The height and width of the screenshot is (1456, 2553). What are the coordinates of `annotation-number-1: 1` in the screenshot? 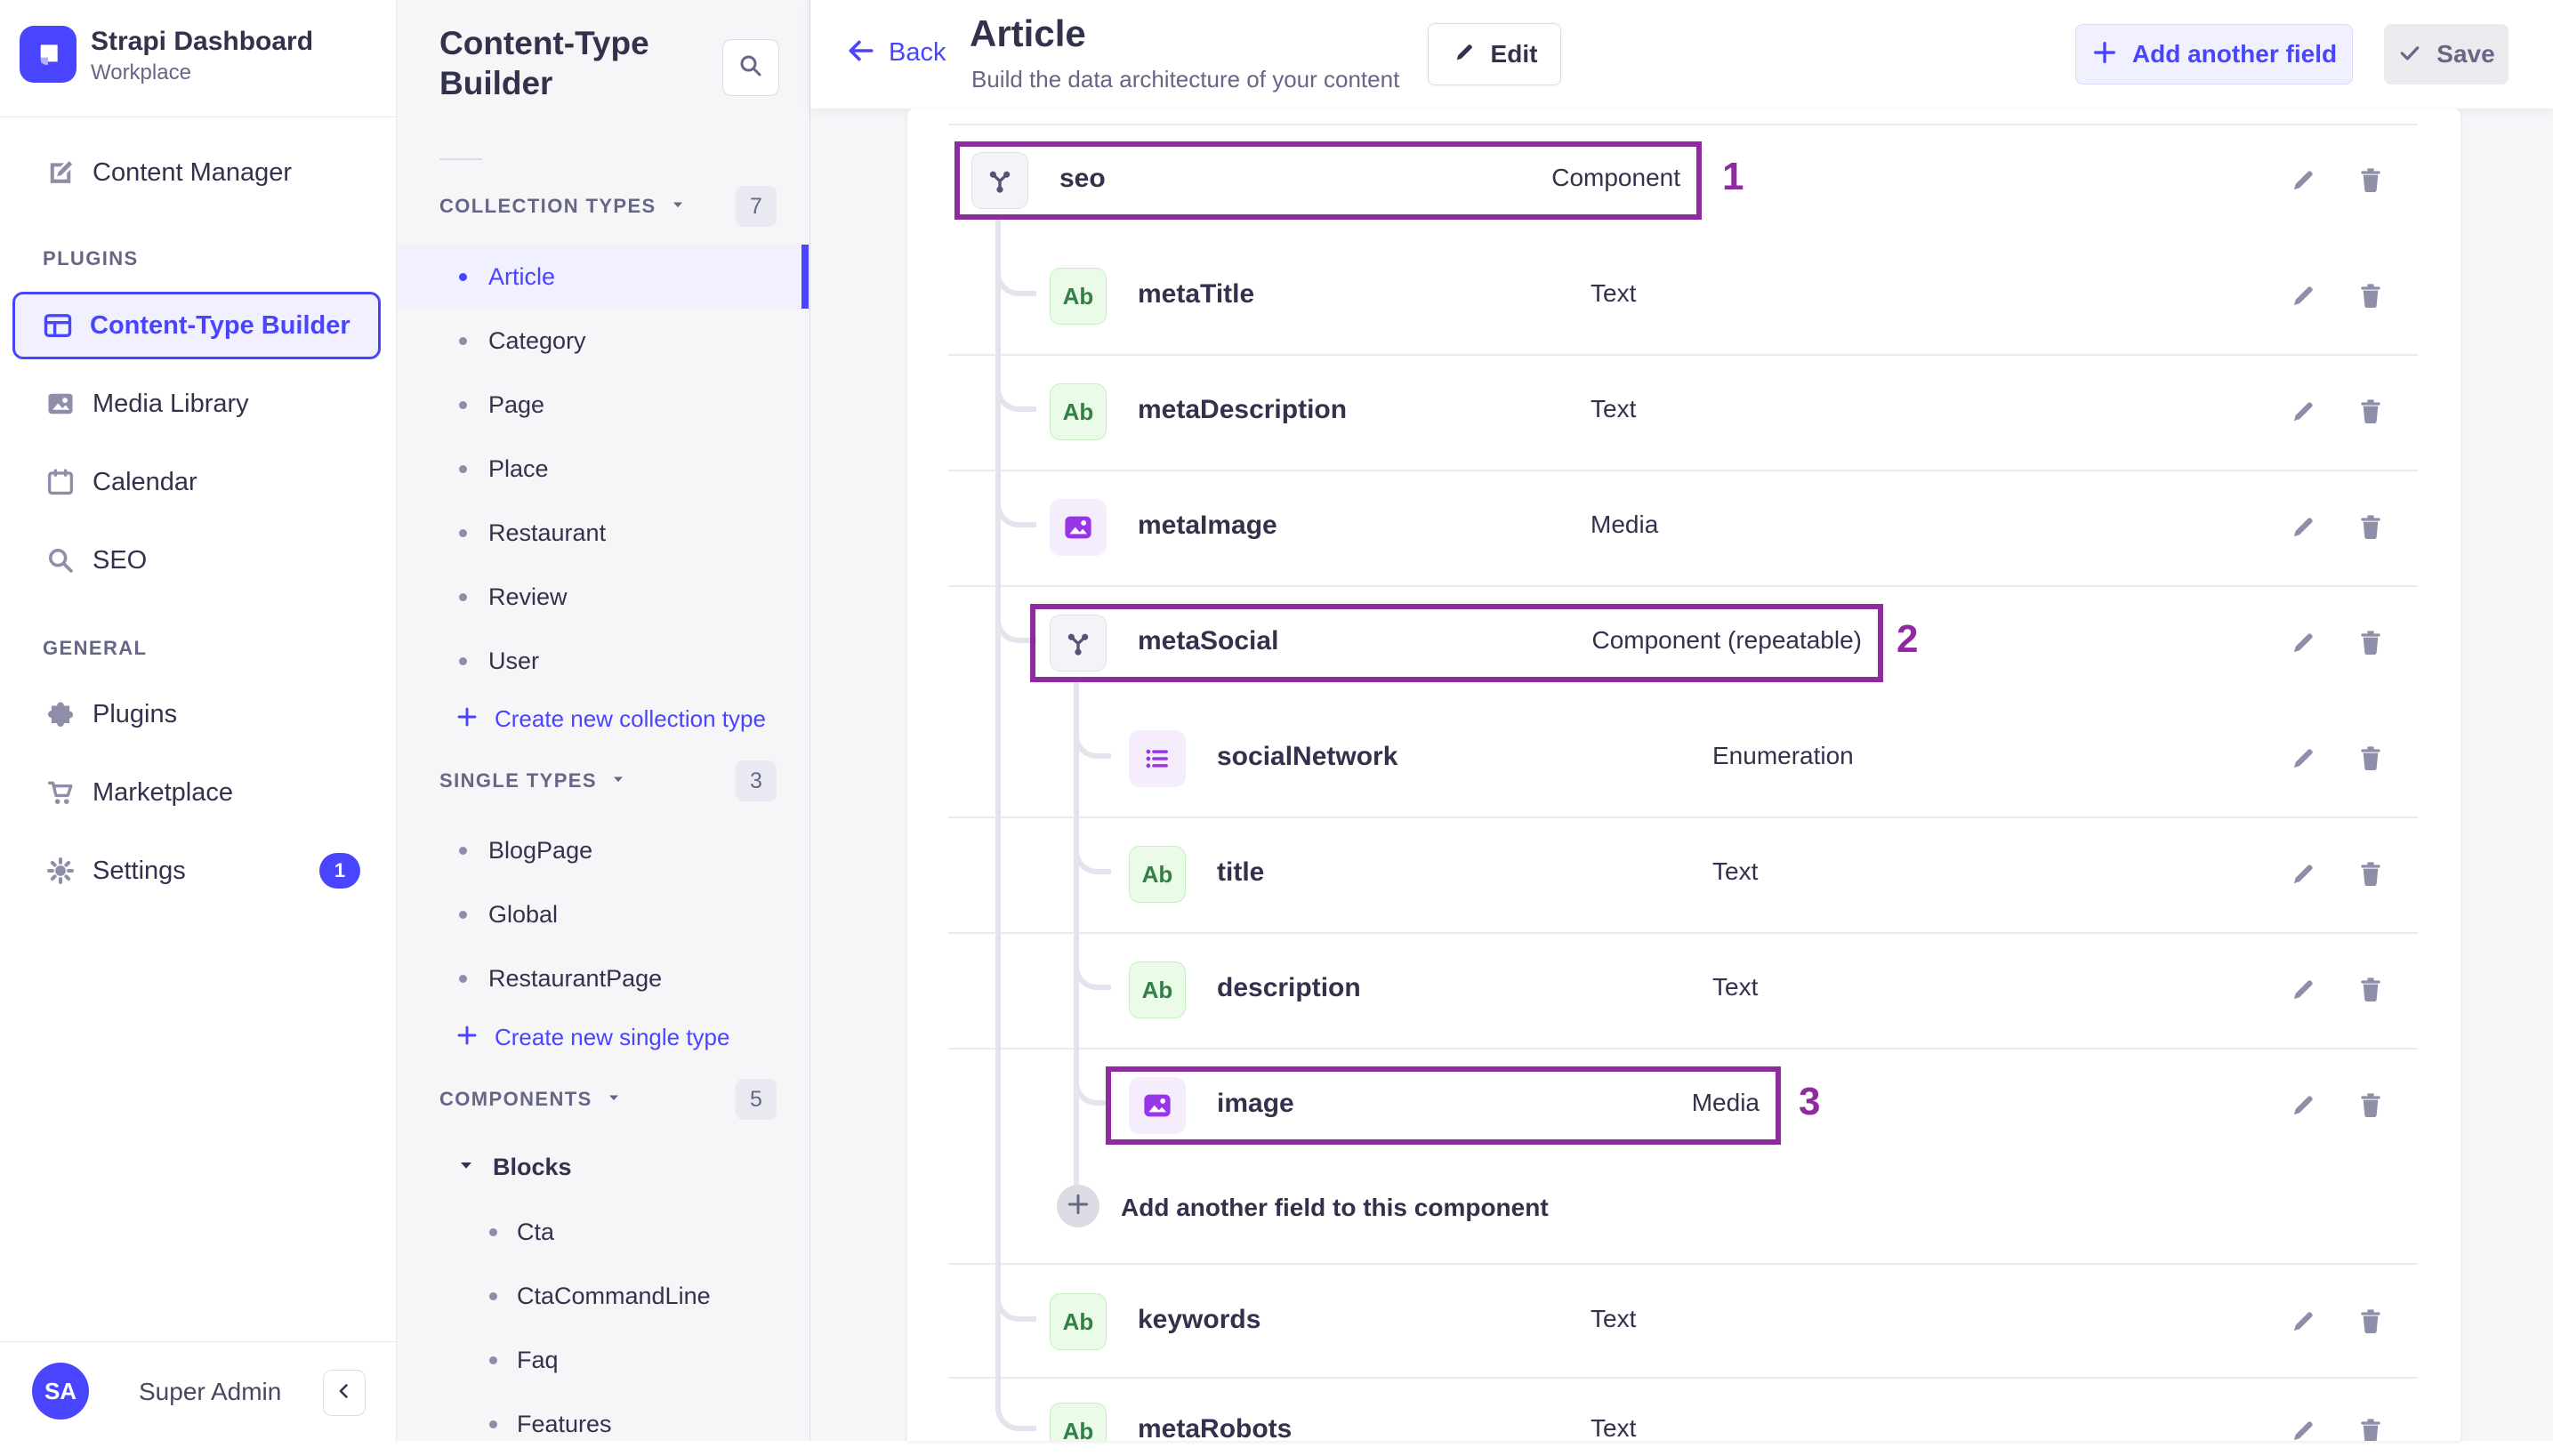 It's located at (1733, 176).